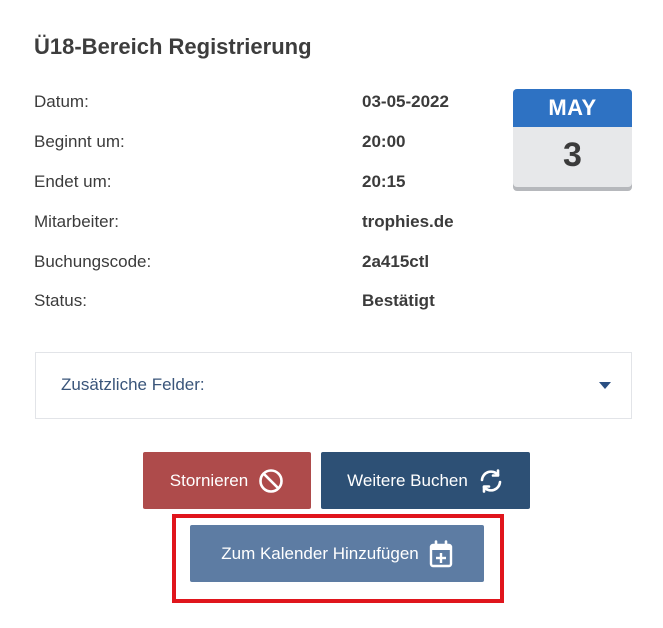 The height and width of the screenshot is (628, 663). Describe the element at coordinates (320, 553) in the screenshot. I see `add-to-calendar-label: Zum Kalender Hinzufügen` at that location.